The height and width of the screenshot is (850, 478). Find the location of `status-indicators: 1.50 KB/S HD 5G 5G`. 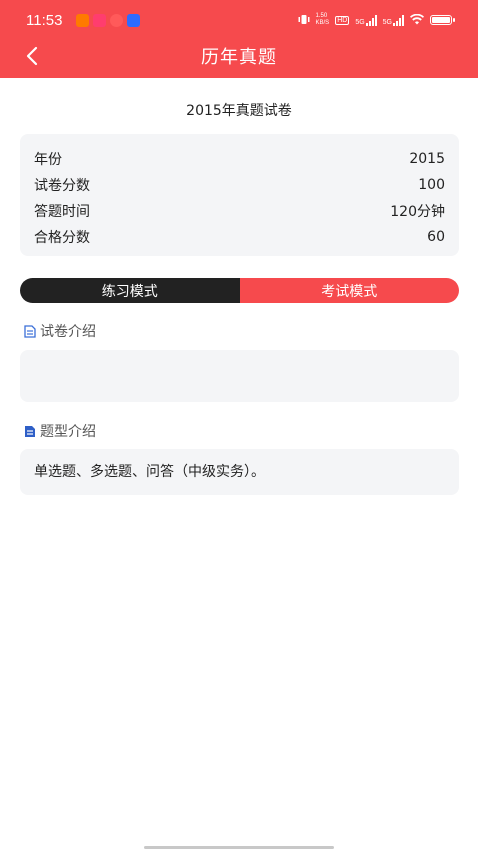

status-indicators: 1.50 KB/S HD 5G 5G is located at coordinates (376, 20).